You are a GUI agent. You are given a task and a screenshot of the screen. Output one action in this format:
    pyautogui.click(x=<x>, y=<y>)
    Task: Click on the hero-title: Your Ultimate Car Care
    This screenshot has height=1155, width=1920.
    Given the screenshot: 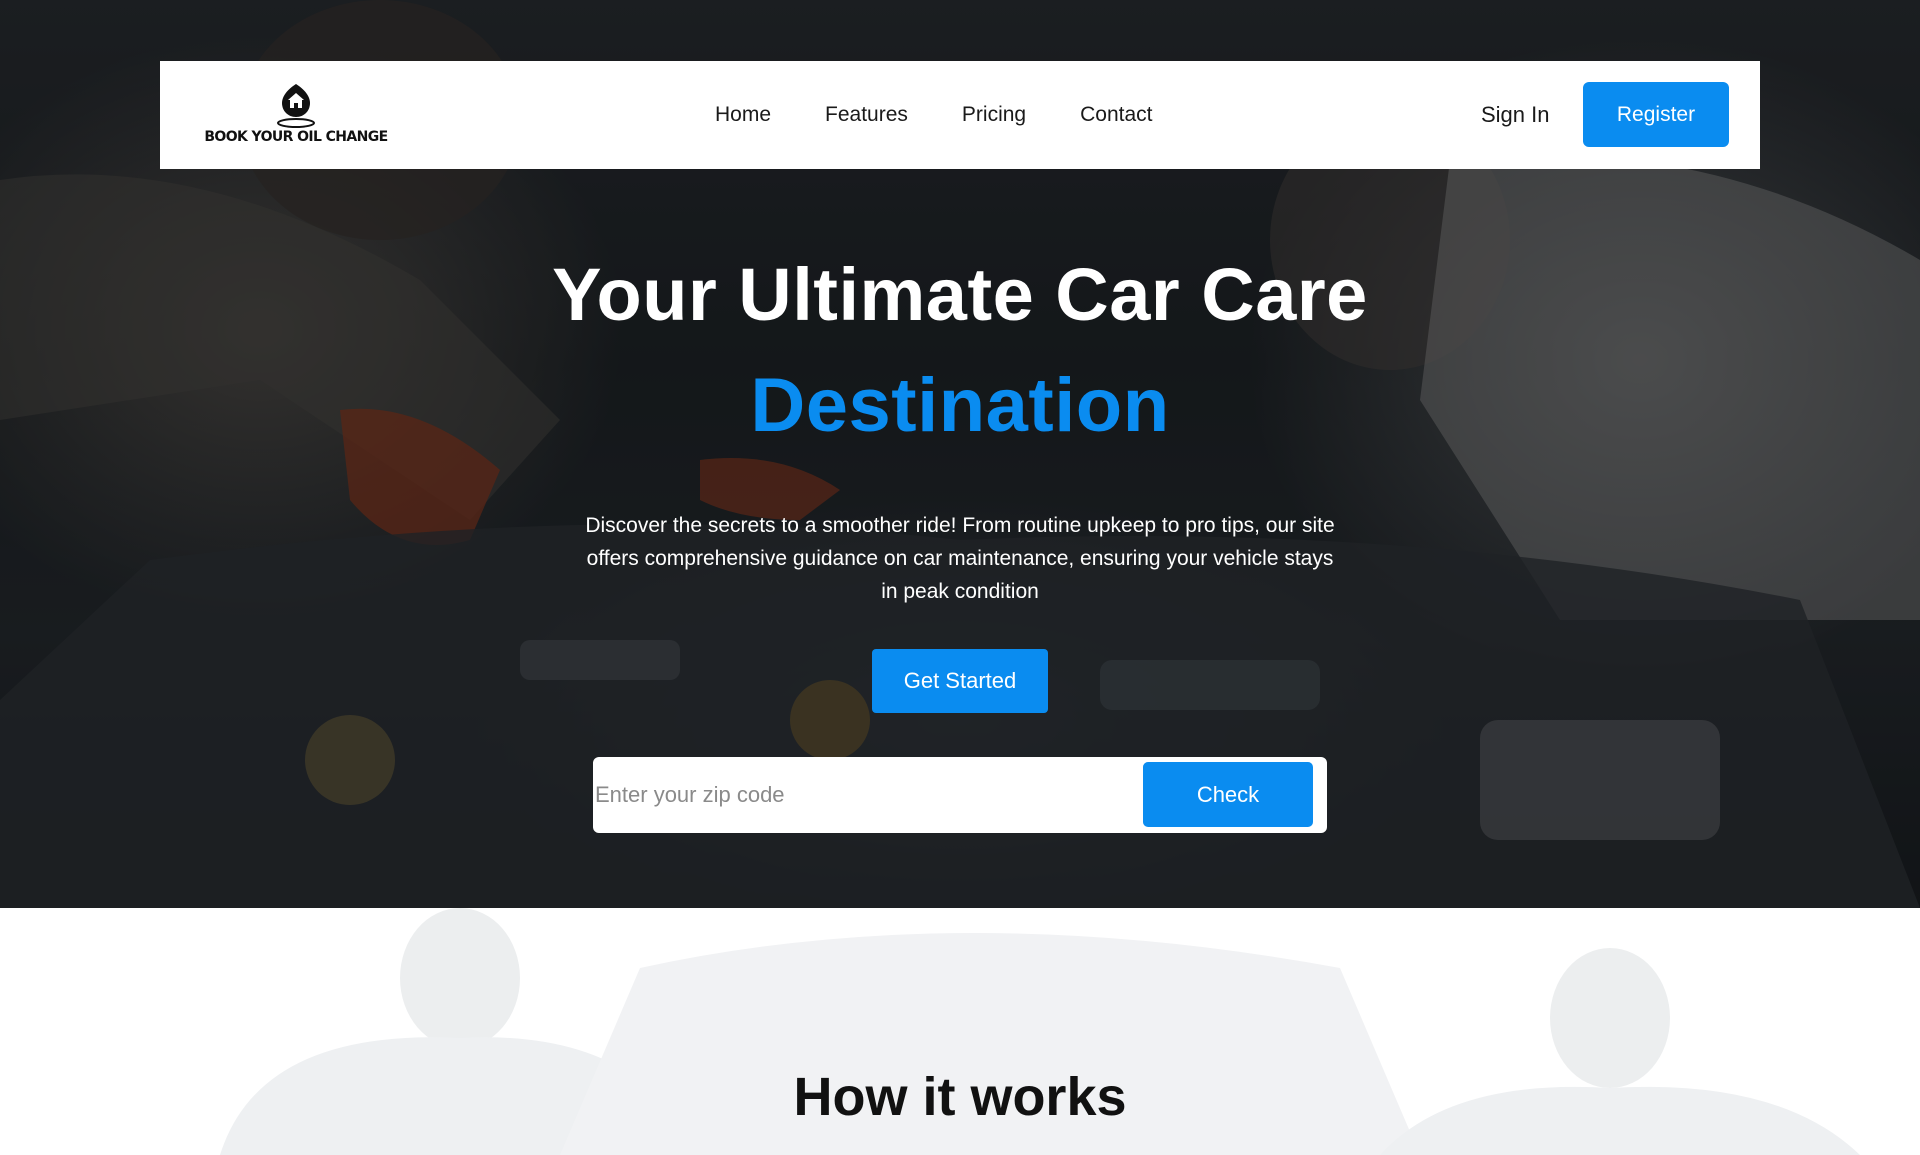 What is the action you would take?
    pyautogui.click(x=960, y=294)
    